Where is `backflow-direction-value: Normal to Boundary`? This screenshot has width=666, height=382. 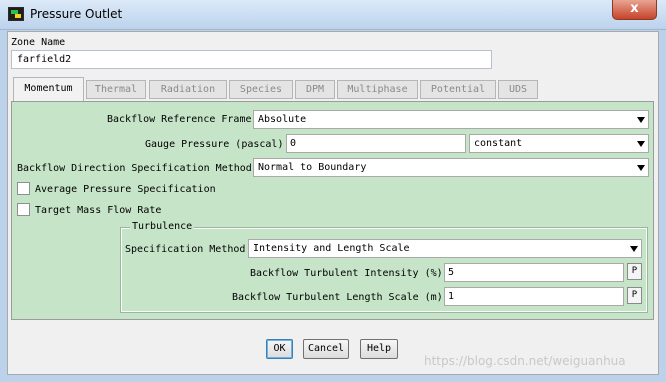
backflow-direction-value: Normal to Boundary is located at coordinates (312, 167).